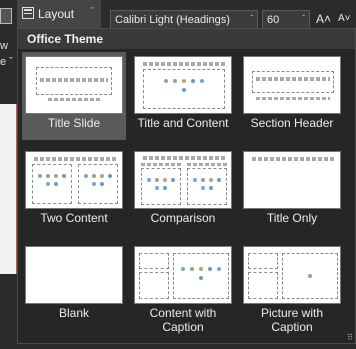 The image size is (356, 349). I want to click on decrease-font-size-button: A˅, so click(344, 18).